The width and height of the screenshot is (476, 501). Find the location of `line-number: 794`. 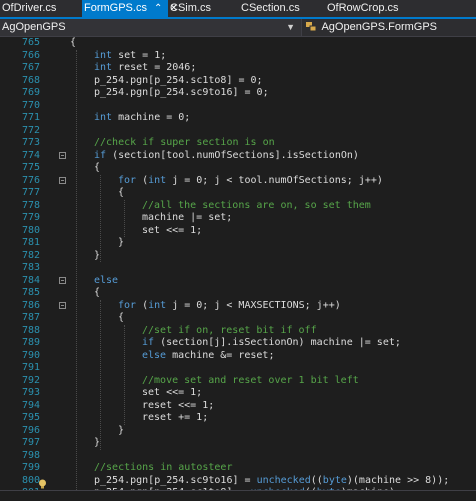

line-number: 794 is located at coordinates (30, 405).